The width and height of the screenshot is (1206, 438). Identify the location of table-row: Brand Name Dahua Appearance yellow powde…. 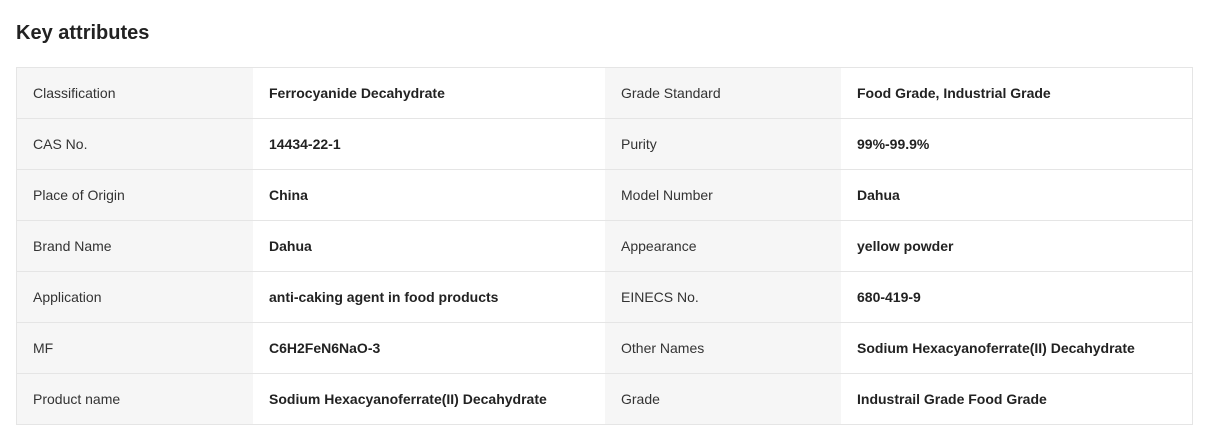
(604, 245).